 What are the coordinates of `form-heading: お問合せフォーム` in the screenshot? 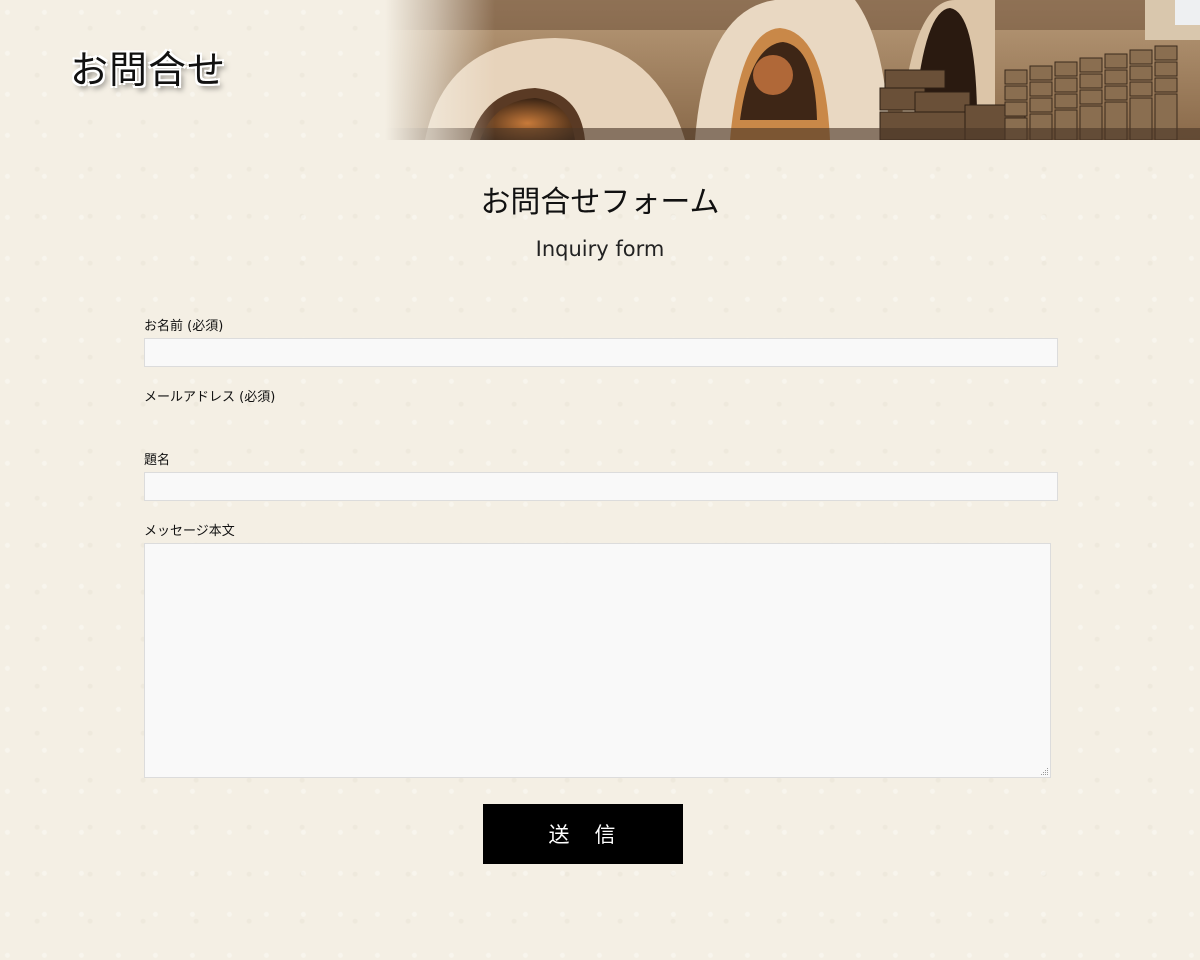 It's located at (600, 202).